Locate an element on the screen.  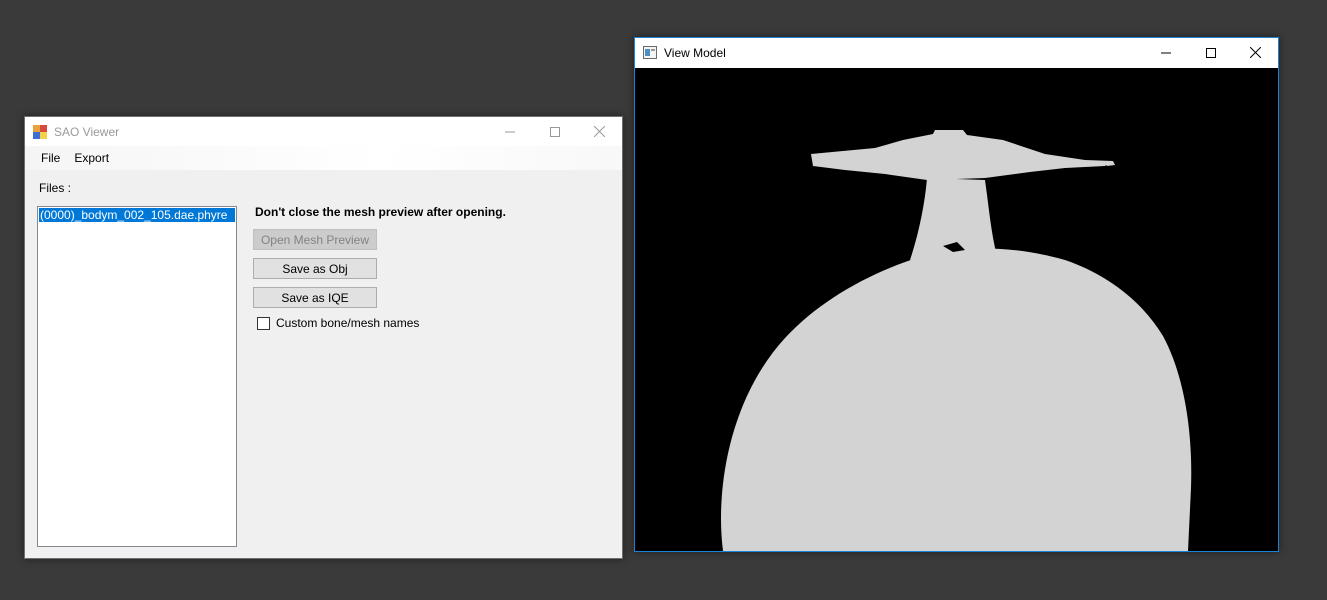
custom-names-checkbox is located at coordinates (263, 323).